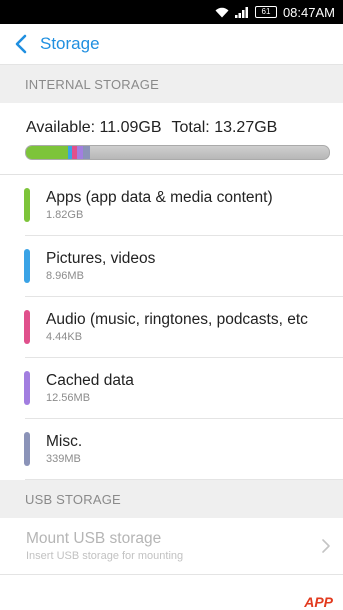  What do you see at coordinates (94, 127) in the screenshot?
I see `available-text: Available: 11.09GB` at bounding box center [94, 127].